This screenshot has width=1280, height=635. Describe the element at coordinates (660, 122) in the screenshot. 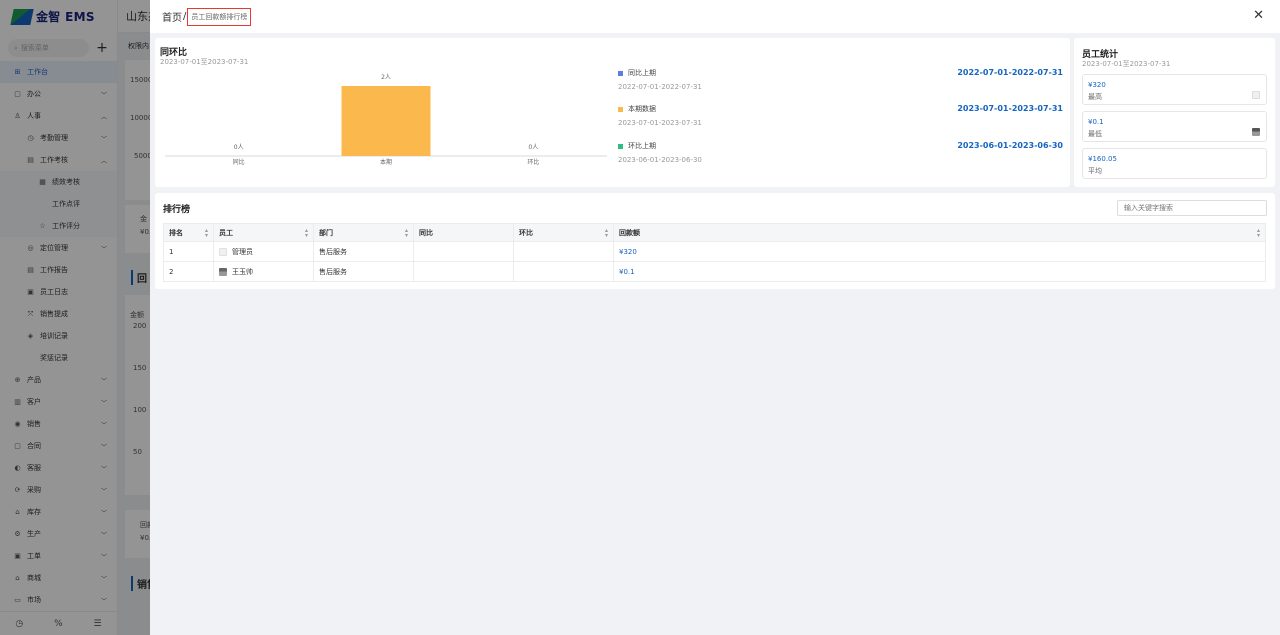

I see `legend-date: 2023-07-01-2023-07-31` at that location.